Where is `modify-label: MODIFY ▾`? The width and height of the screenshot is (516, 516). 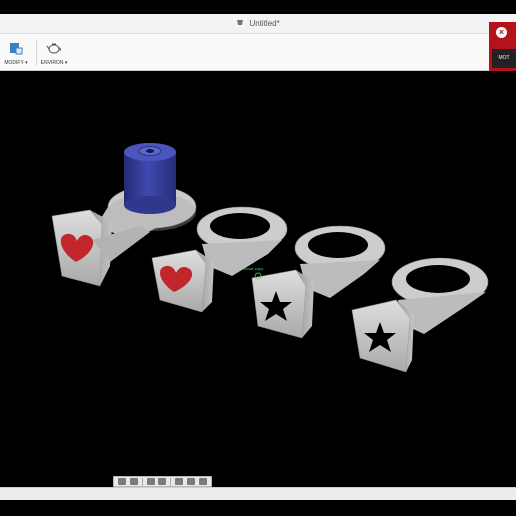 modify-label: MODIFY ▾ is located at coordinates (16, 63).